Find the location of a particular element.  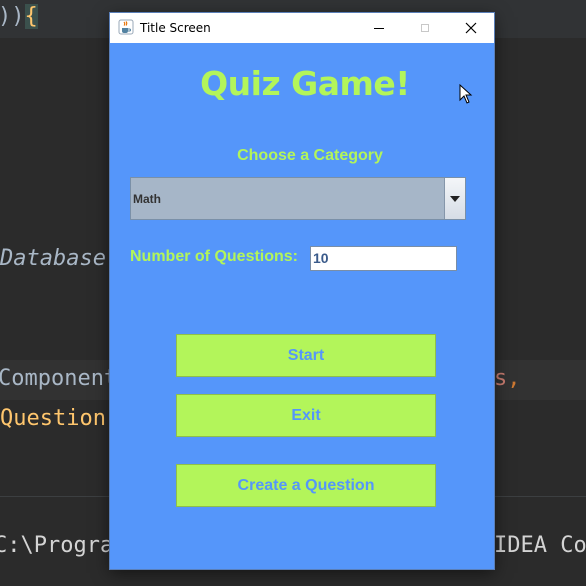

code-right-fragment: s, is located at coordinates (507, 379).